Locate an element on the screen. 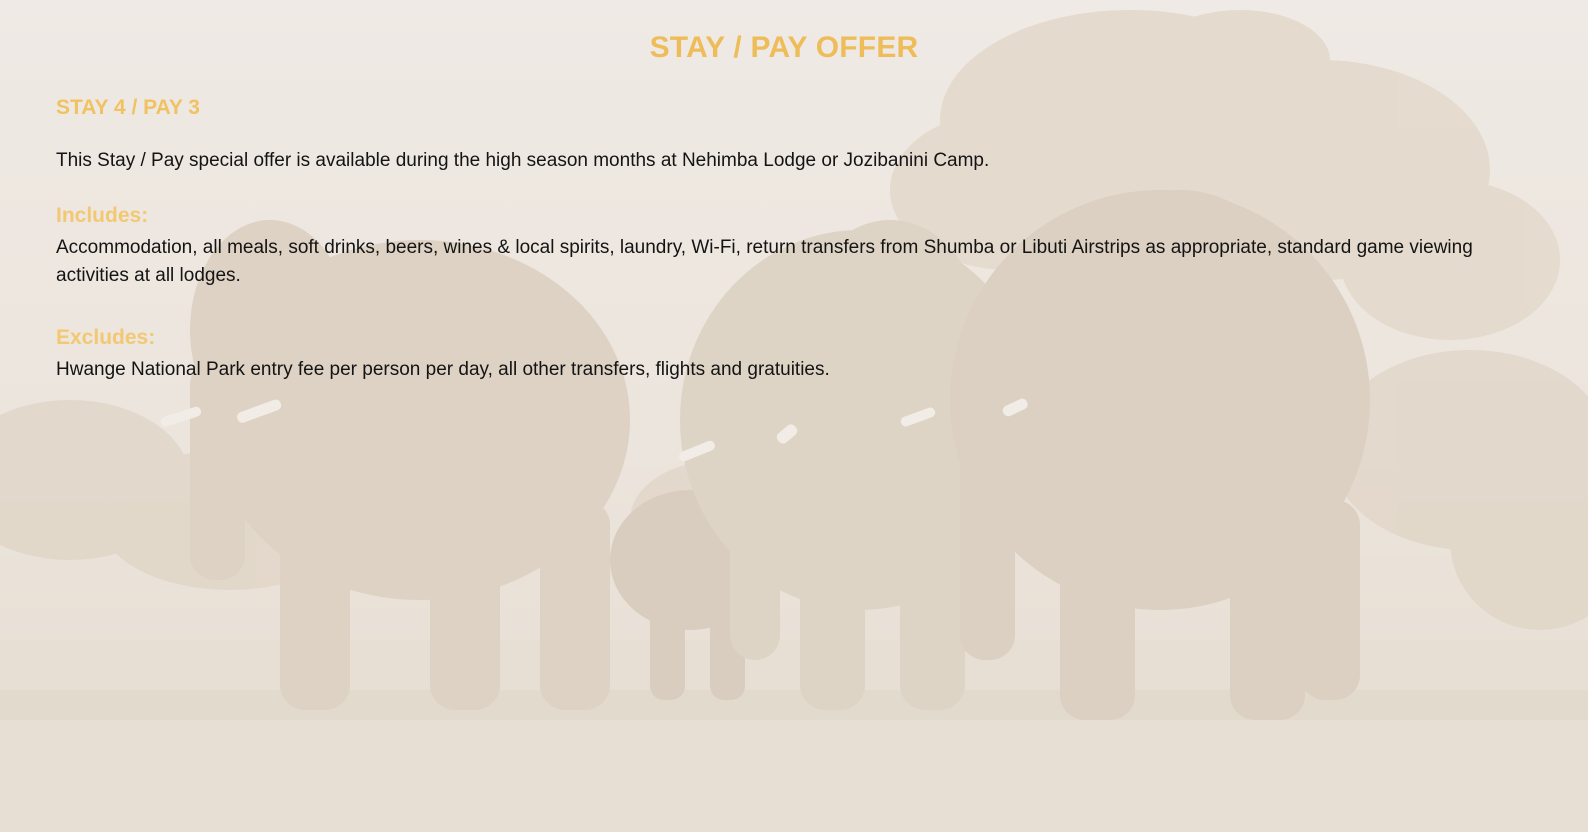  excludes-label: Excludes: is located at coordinates (106, 337).